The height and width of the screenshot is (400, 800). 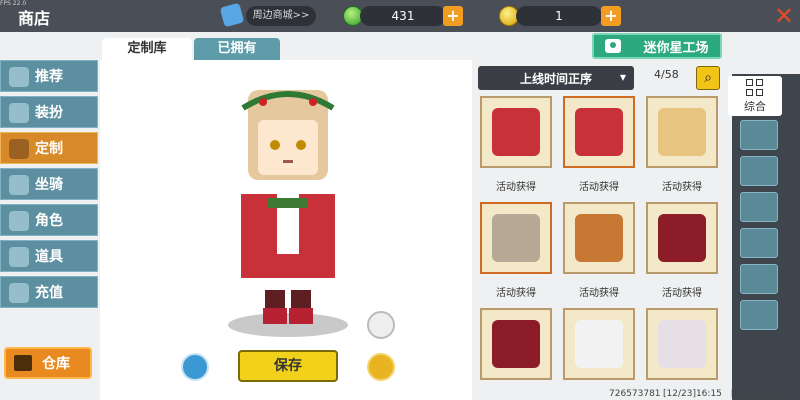 I want to click on sidebar-item-mount: 坐骑, so click(x=49, y=184).